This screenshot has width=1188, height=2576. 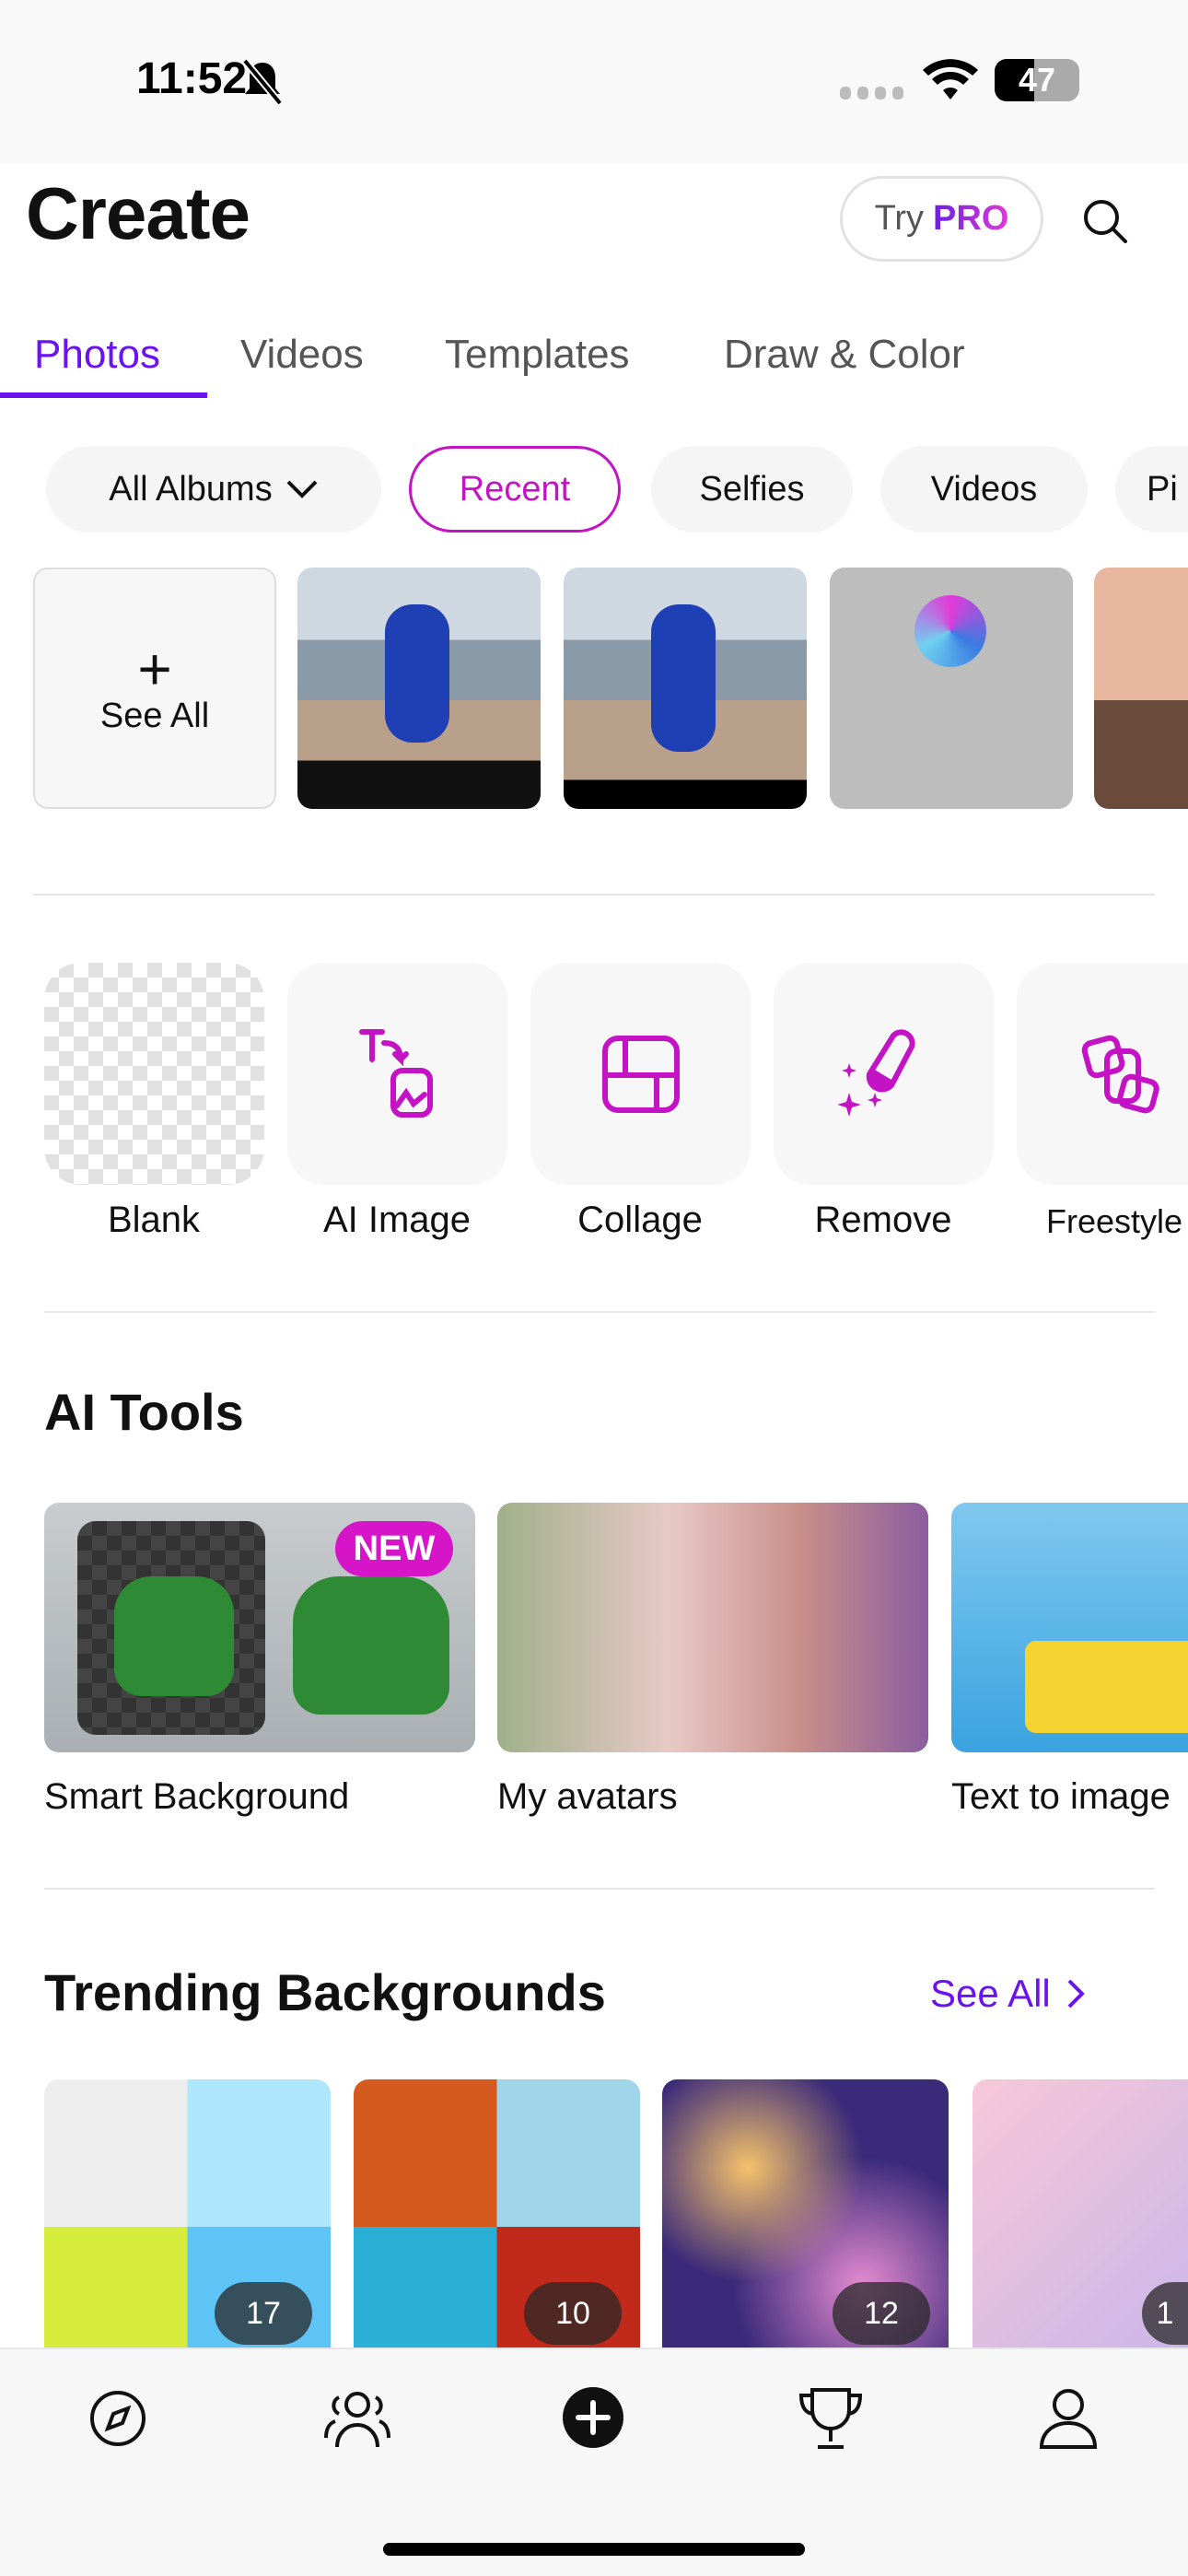 I want to click on ai-image-label: AI Image, so click(x=397, y=1220).